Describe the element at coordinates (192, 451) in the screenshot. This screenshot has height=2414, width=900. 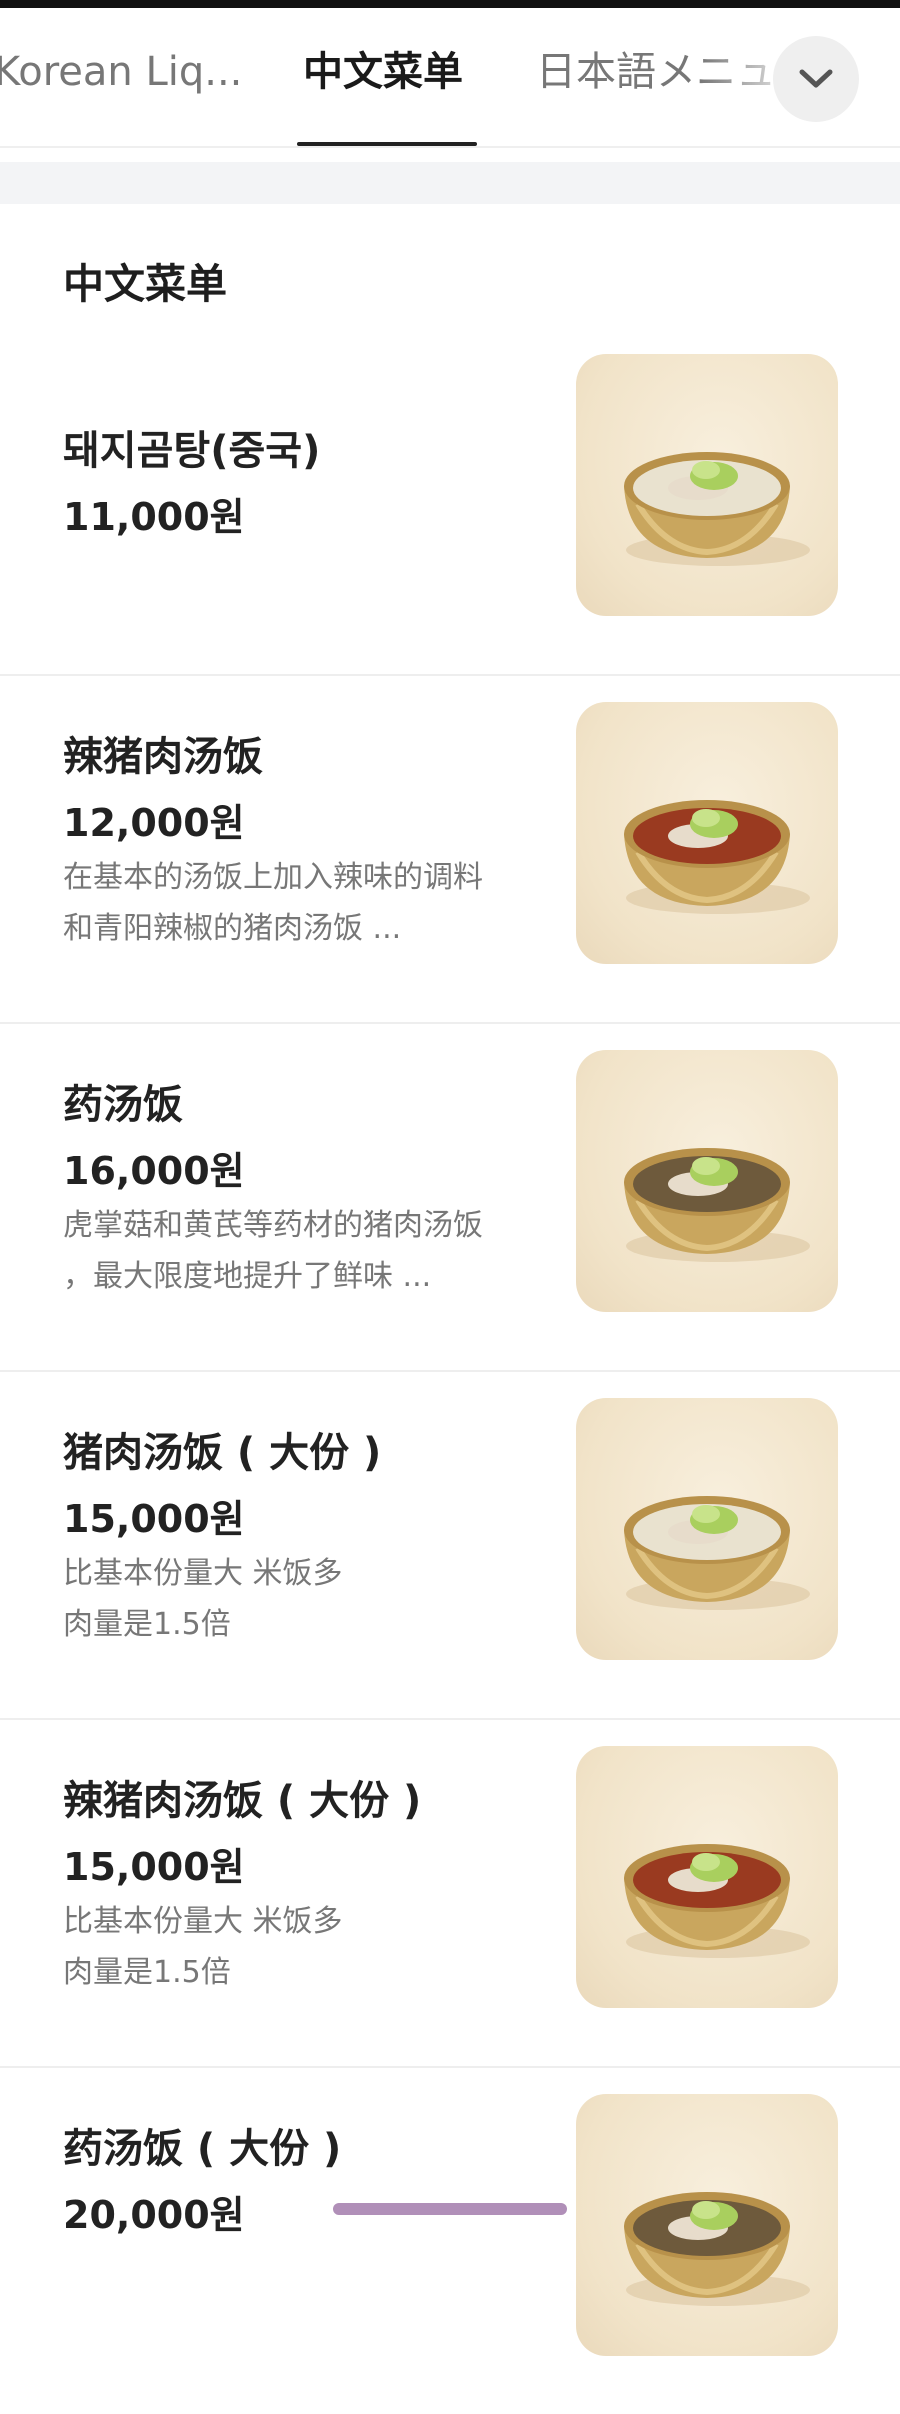
I see `menu-item-name: 돼지곰탕(중국)` at that location.